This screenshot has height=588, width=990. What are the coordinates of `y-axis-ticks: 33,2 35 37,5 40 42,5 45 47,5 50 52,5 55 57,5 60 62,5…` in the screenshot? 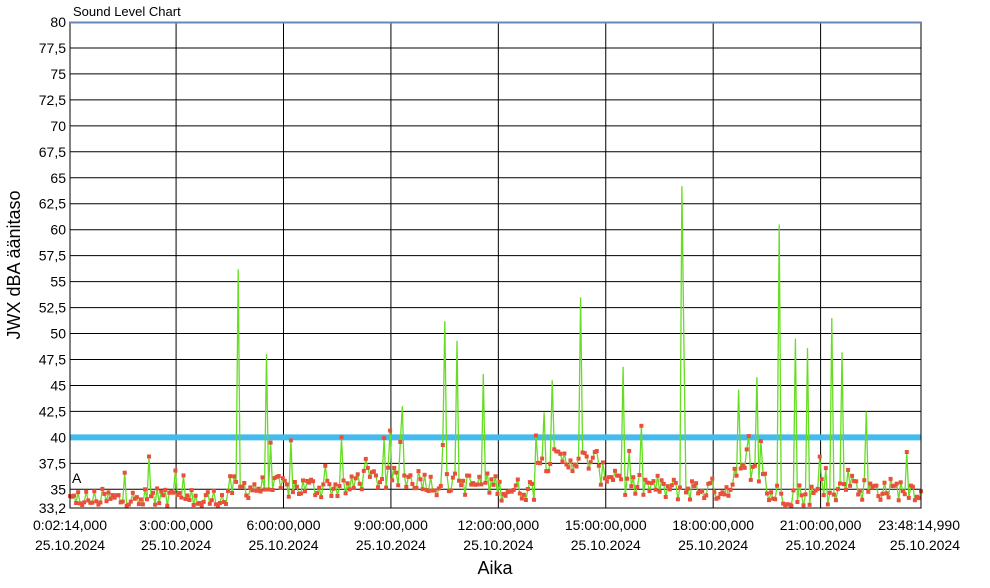 It's located at (52, 265).